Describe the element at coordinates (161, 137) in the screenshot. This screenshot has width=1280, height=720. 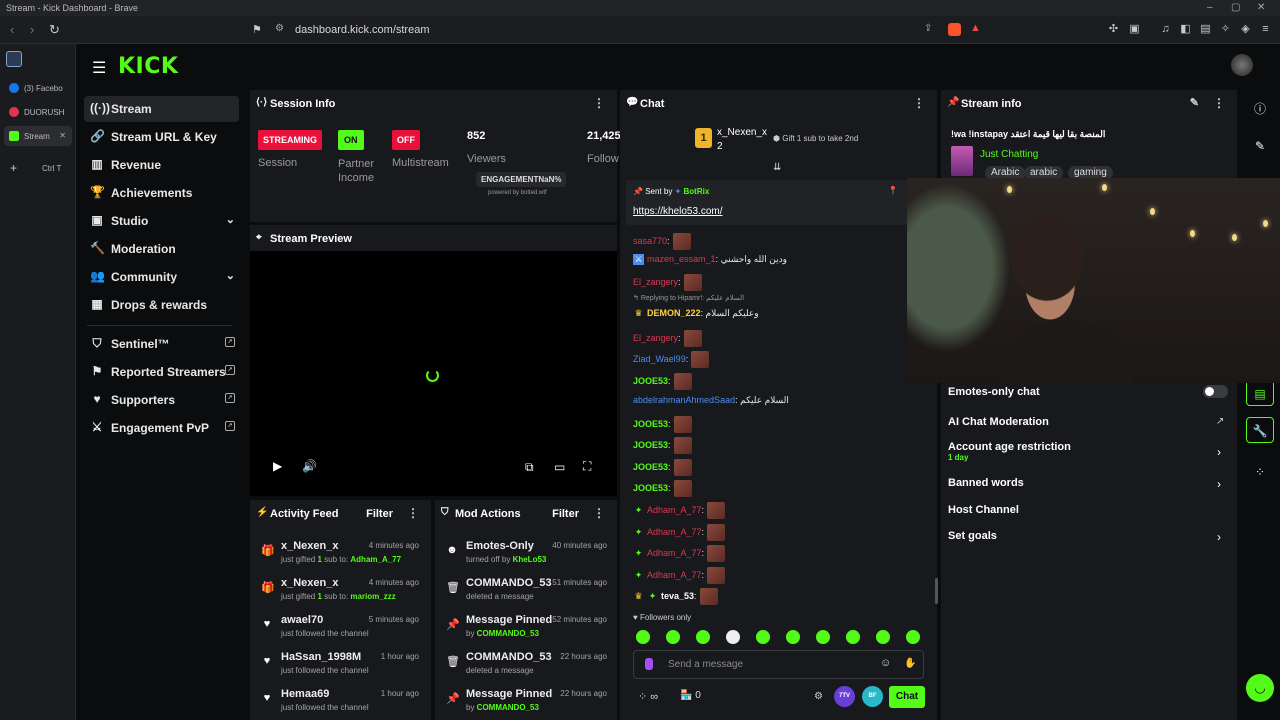
I see `nav-stream-url-key: 🔗 Stream URL & Key` at that location.